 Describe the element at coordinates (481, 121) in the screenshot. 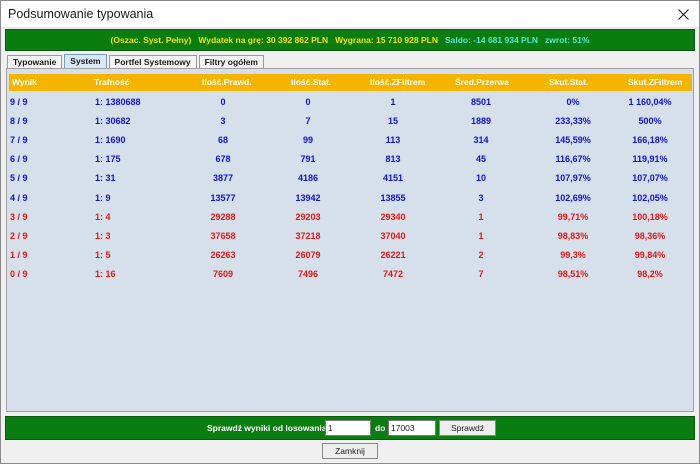

I see `cell-sred-przerwa: 1889` at that location.